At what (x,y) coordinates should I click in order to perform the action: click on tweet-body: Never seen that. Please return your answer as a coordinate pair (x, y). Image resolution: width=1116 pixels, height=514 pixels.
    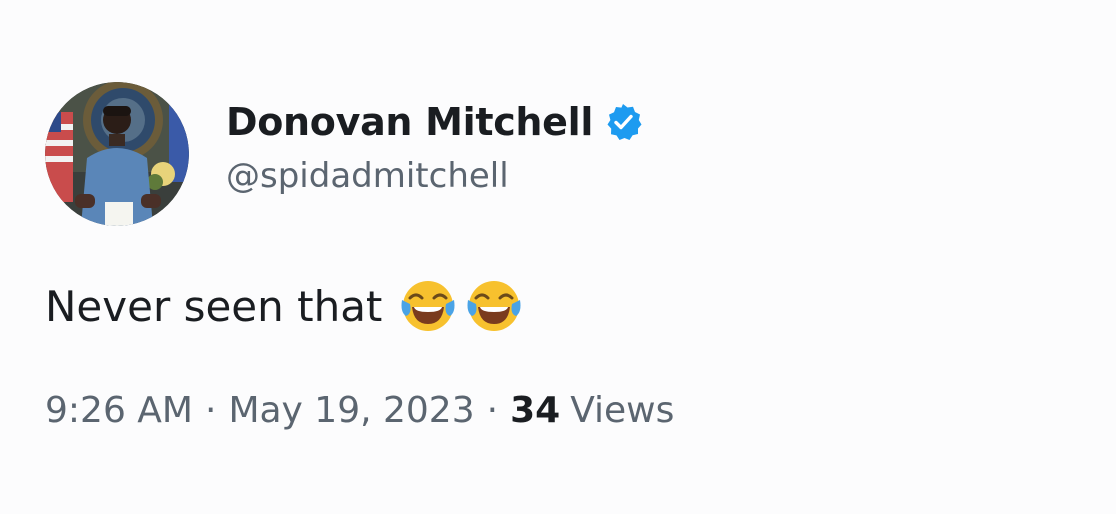
    Looking at the image, I should click on (284, 306).